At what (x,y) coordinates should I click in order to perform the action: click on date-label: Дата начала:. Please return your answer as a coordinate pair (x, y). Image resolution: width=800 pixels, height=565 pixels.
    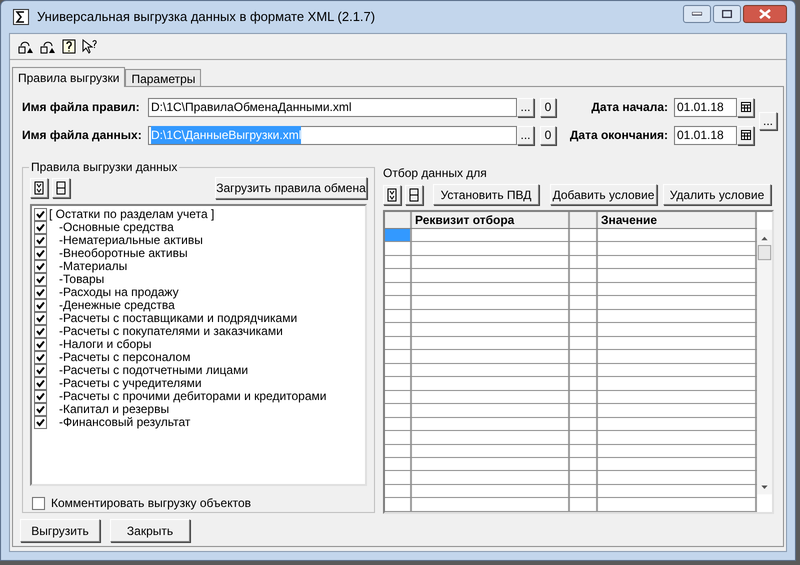
    Looking at the image, I should click on (629, 107).